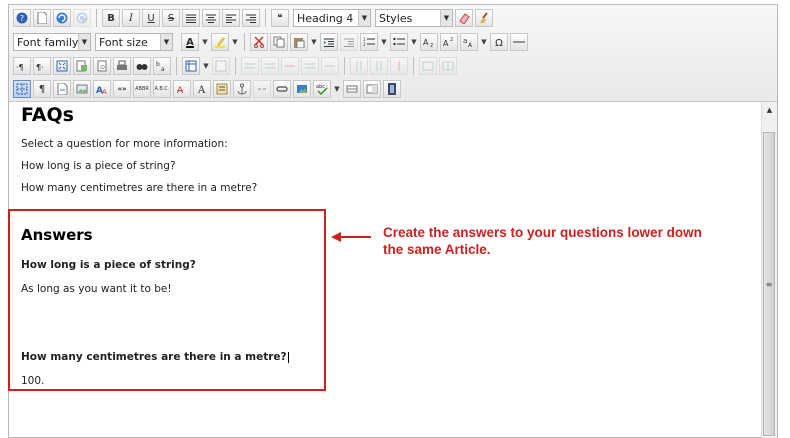 This screenshot has height=438, width=790. I want to click on scrollbar-thumb: ≡, so click(769, 284).